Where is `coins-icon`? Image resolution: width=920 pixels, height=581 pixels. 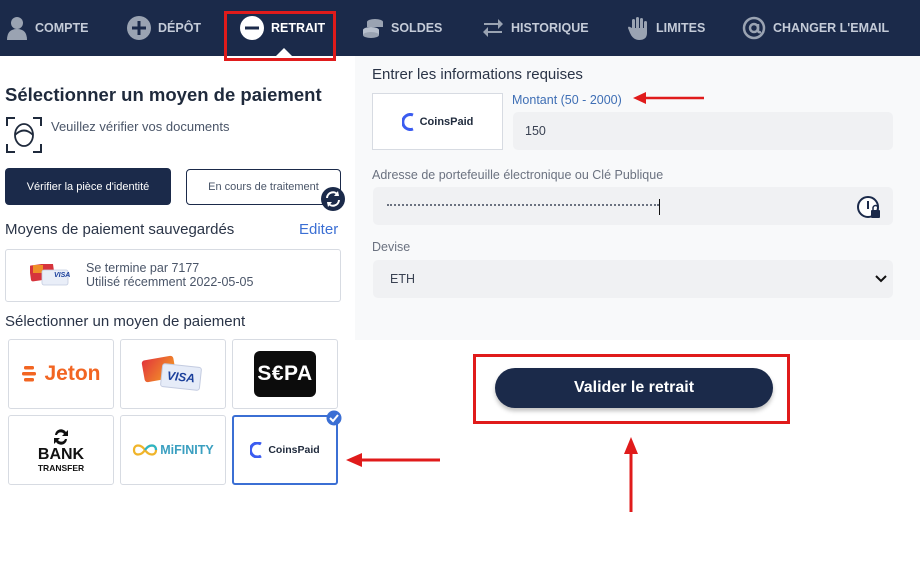 coins-icon is located at coordinates (373, 28).